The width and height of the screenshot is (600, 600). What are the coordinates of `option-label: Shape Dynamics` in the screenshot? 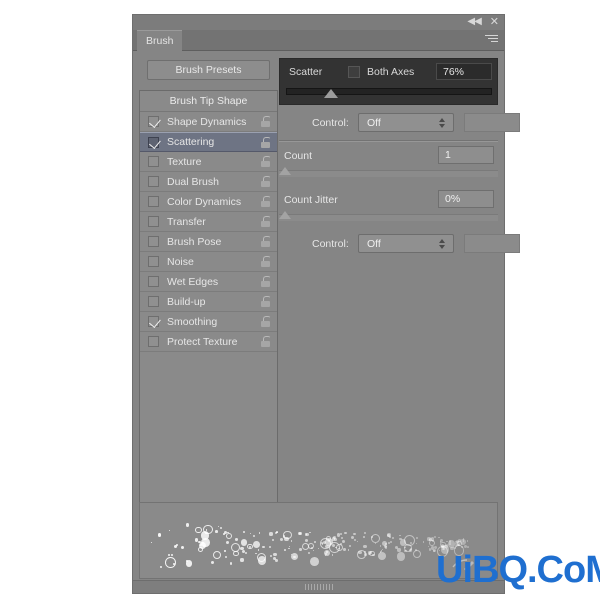 It's located at (207, 121).